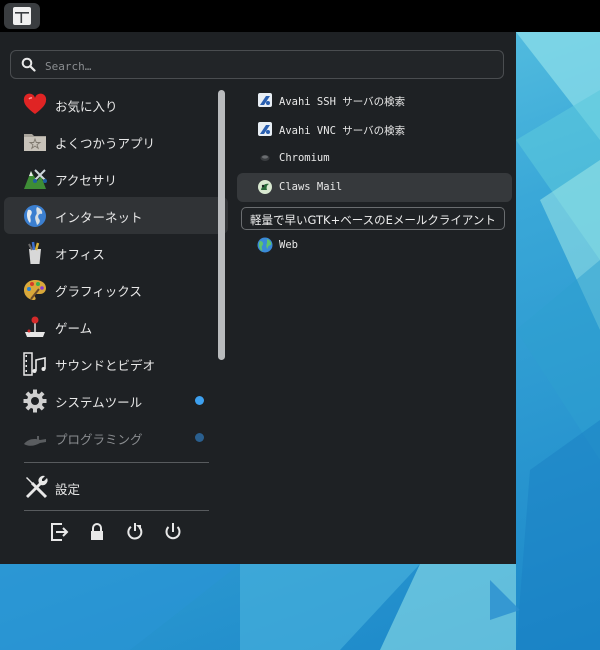 This screenshot has width=600, height=650. I want to click on search-box, so click(257, 64).